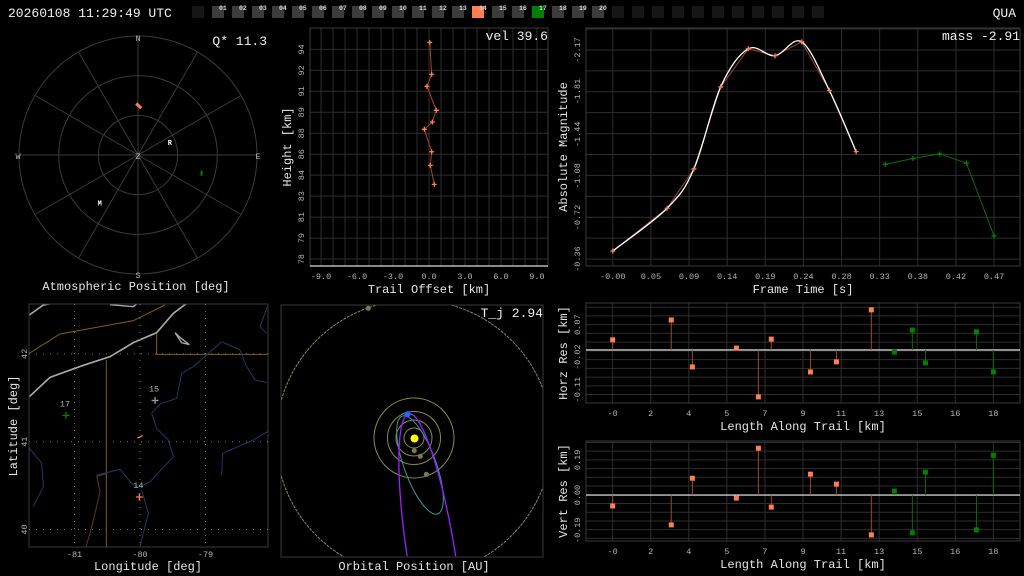 Image resolution: width=1024 pixels, height=576 pixels. What do you see at coordinates (841, 277) in the screenshot?
I see `x-tick-label: 0.28` at bounding box center [841, 277].